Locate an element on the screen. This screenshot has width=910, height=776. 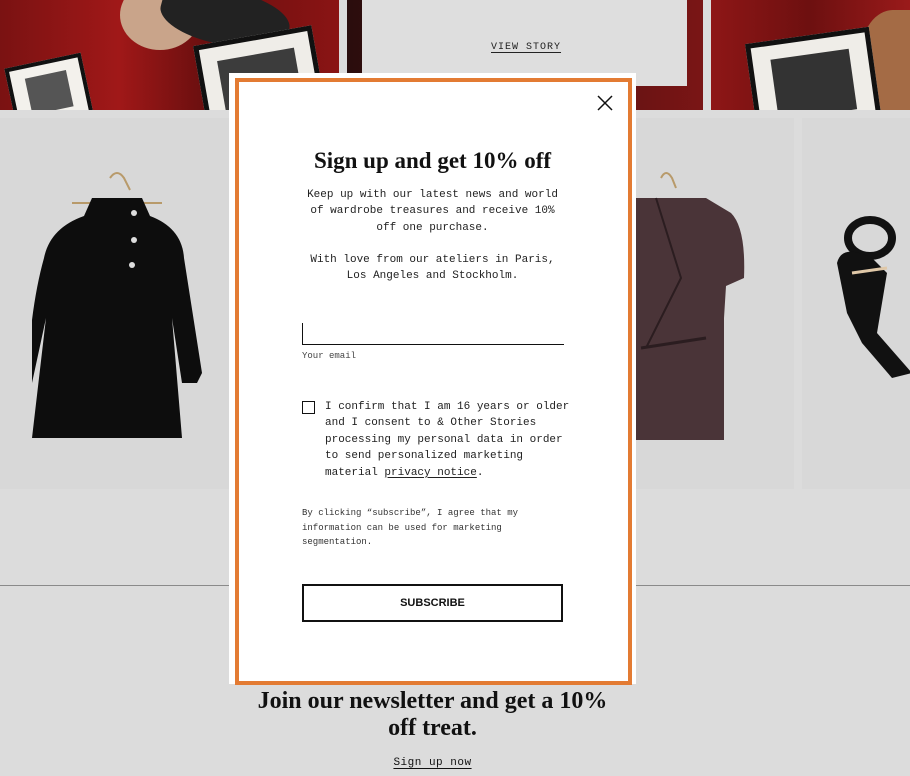
consent-checkbox is located at coordinates (308, 407).